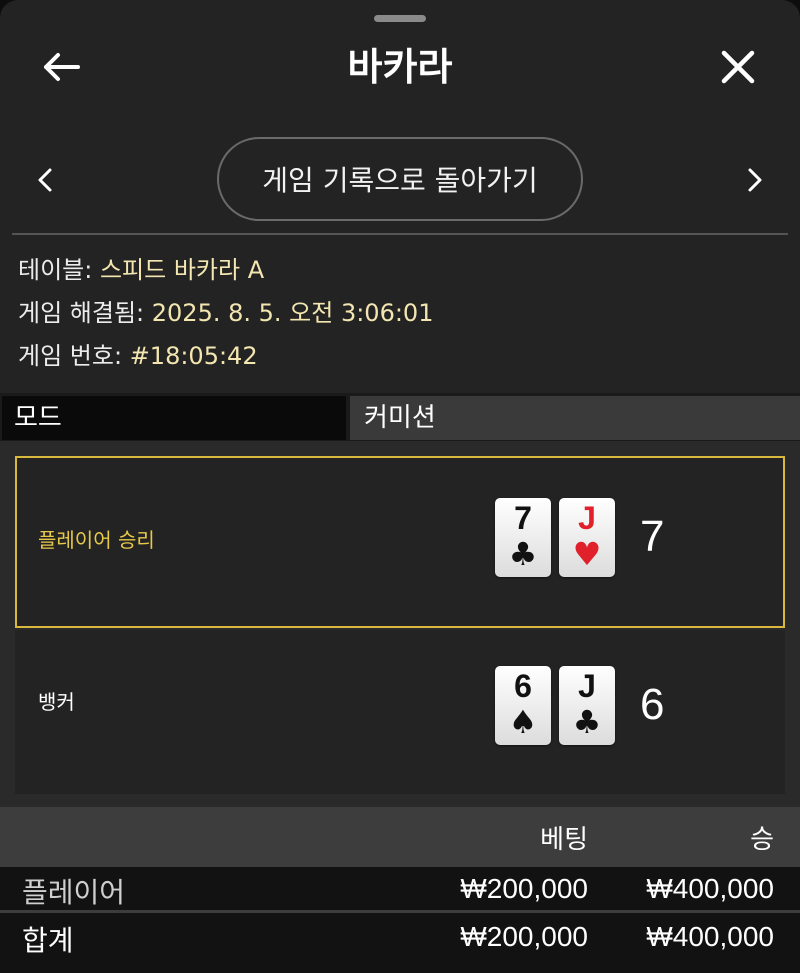 The height and width of the screenshot is (973, 800). What do you see at coordinates (400, 837) in the screenshot?
I see `bets-table-header: 베팅 승` at bounding box center [400, 837].